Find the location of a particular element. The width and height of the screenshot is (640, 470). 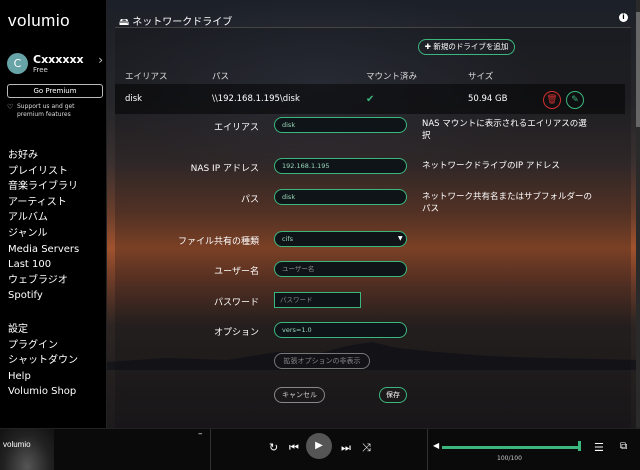

delete-drive-button: 🗑 is located at coordinates (552, 100).